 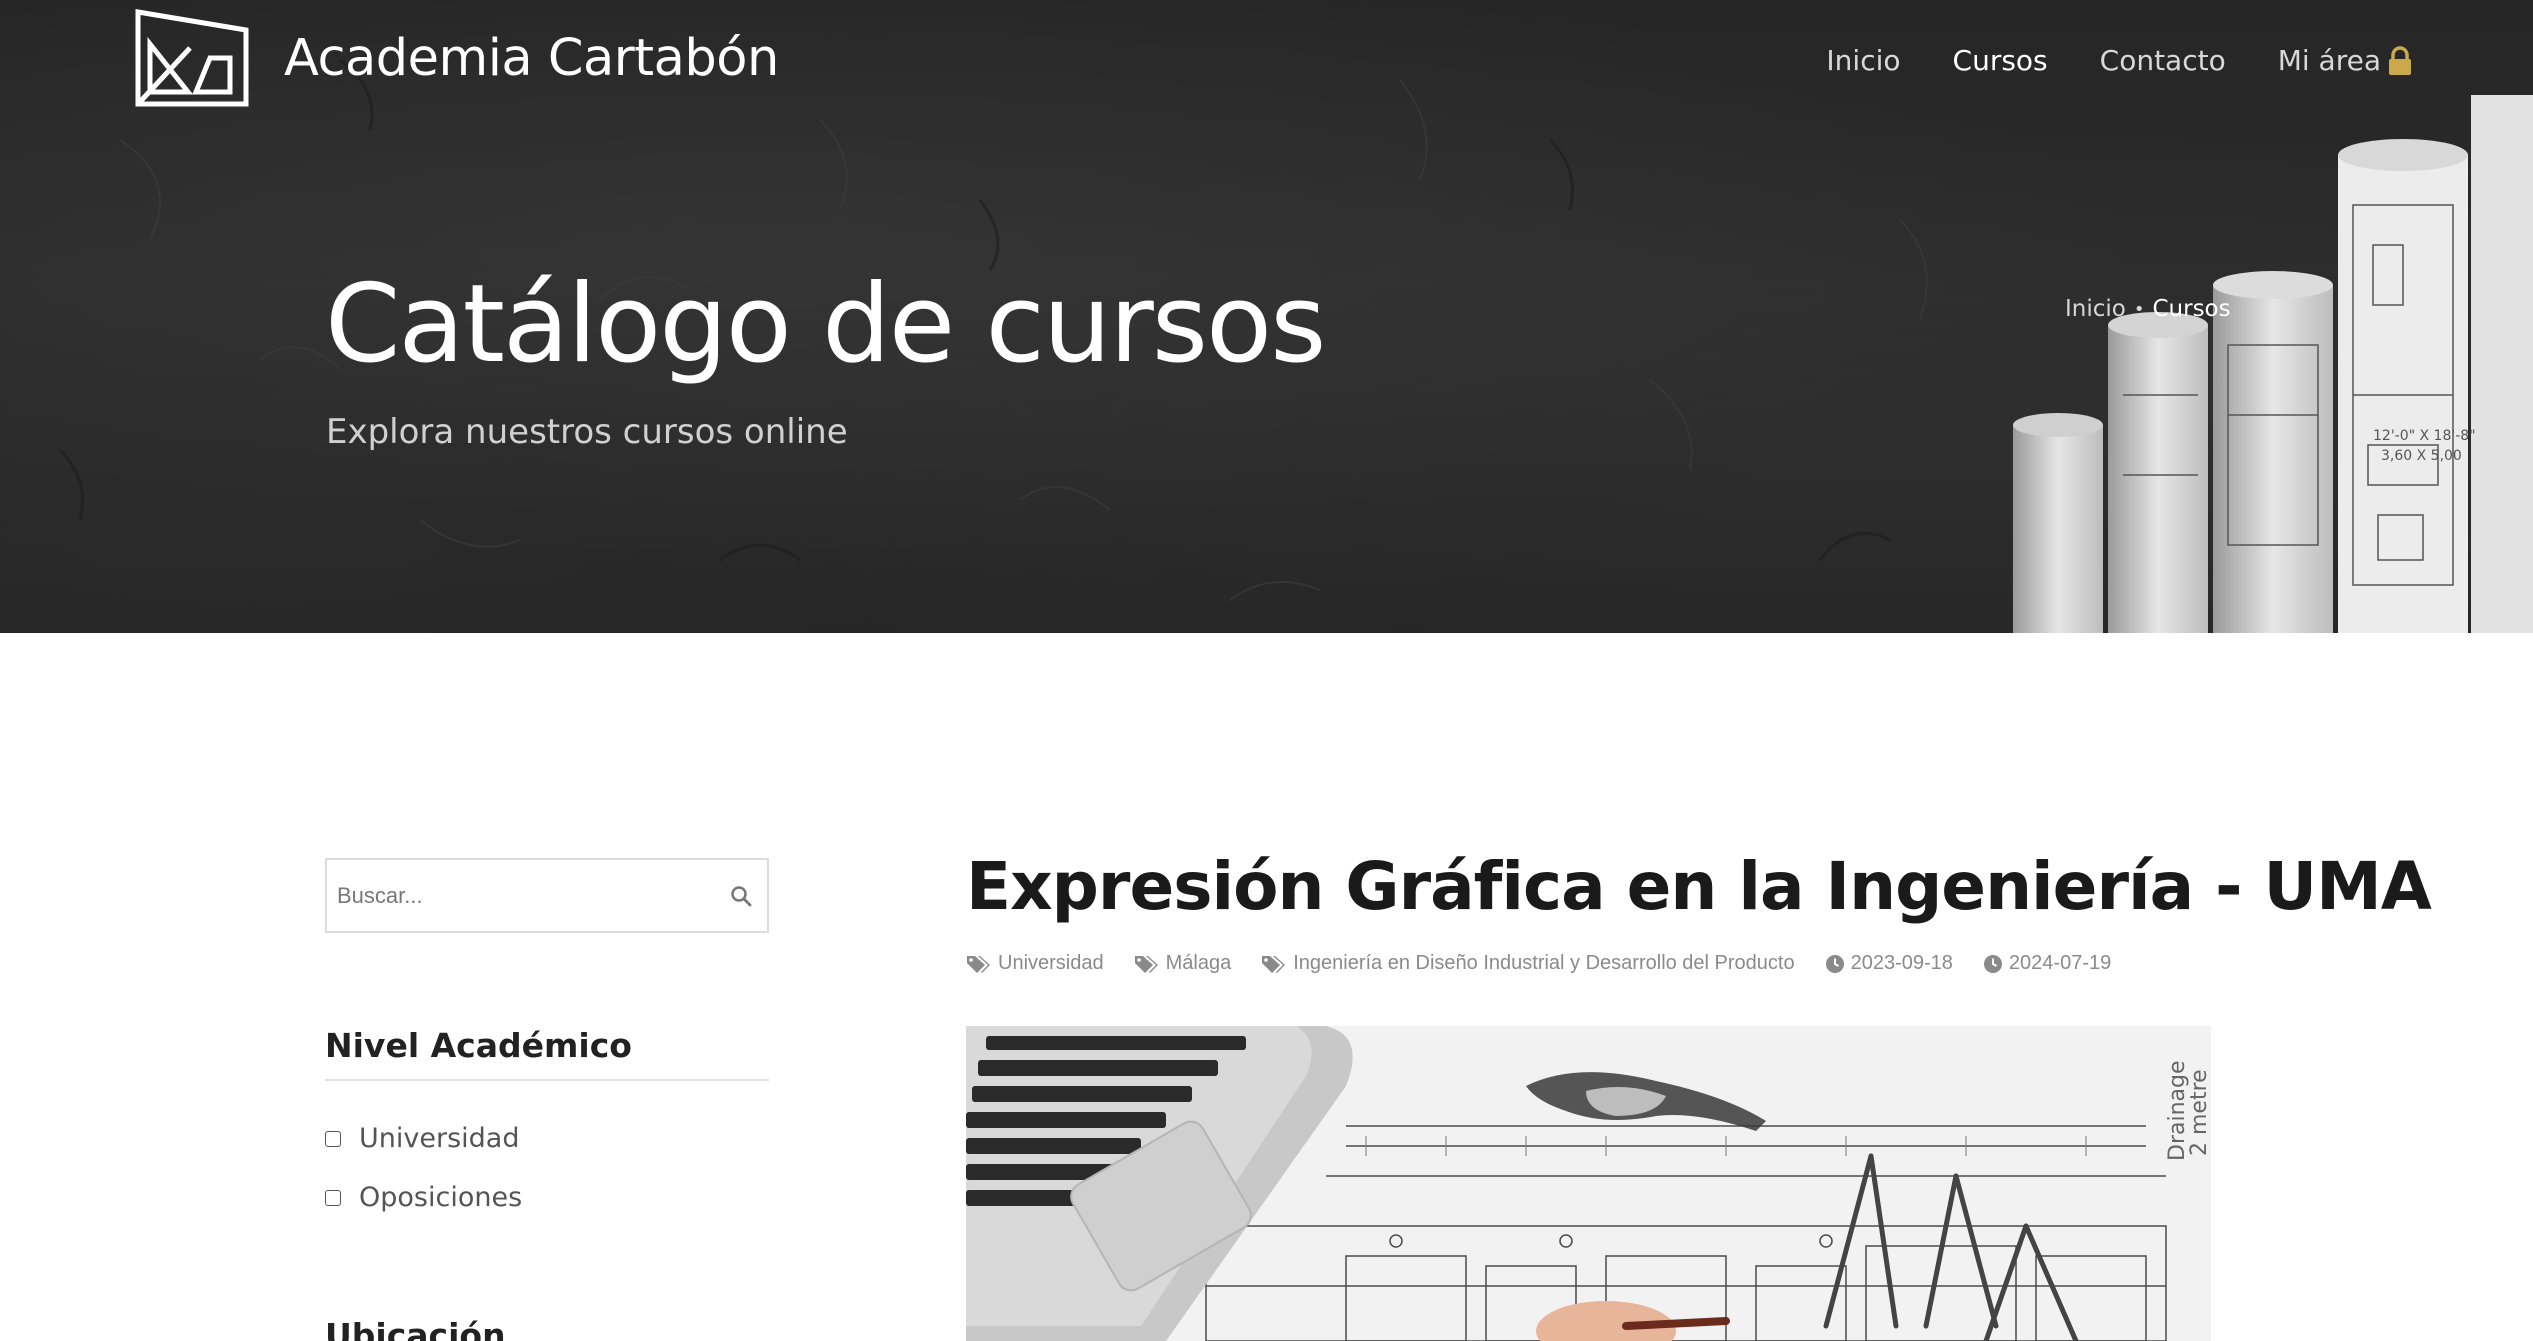 What do you see at coordinates (2191, 309) in the screenshot?
I see `breadcrumb-current: Cursos` at bounding box center [2191, 309].